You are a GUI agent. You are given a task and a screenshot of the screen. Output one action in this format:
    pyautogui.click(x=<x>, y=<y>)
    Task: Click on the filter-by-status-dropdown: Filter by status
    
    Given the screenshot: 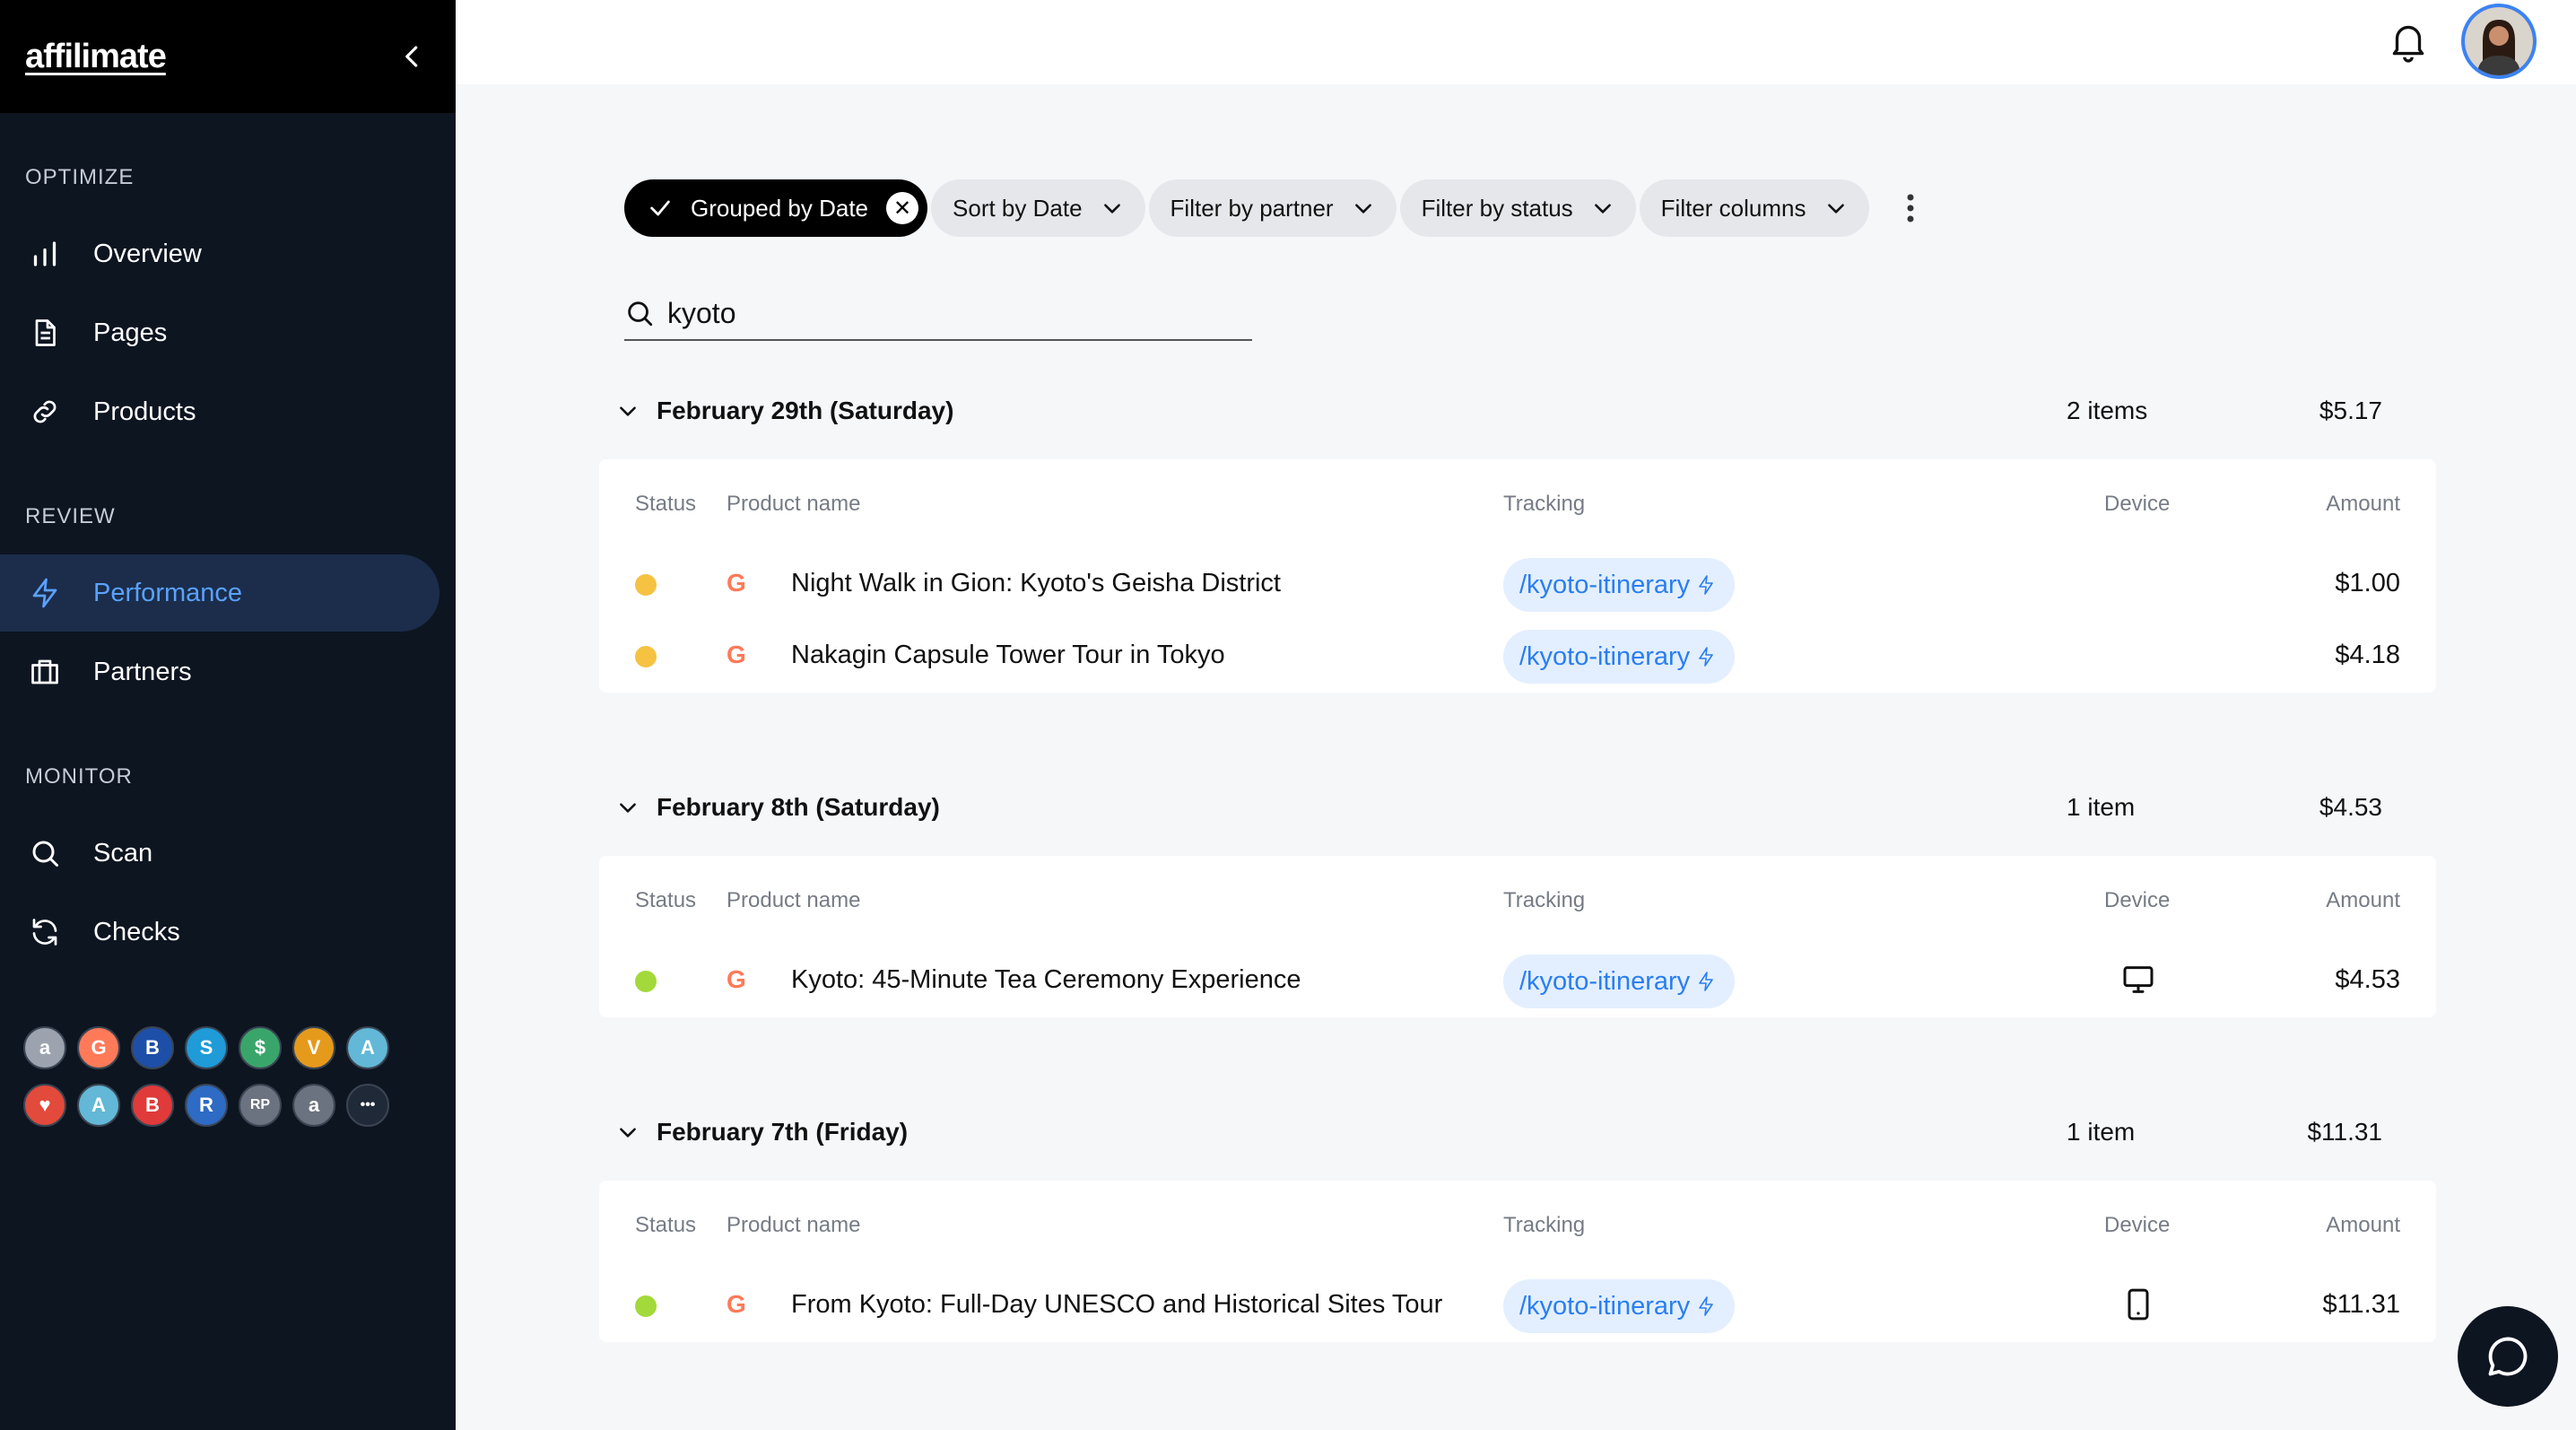 What is the action you would take?
    pyautogui.click(x=1517, y=208)
    